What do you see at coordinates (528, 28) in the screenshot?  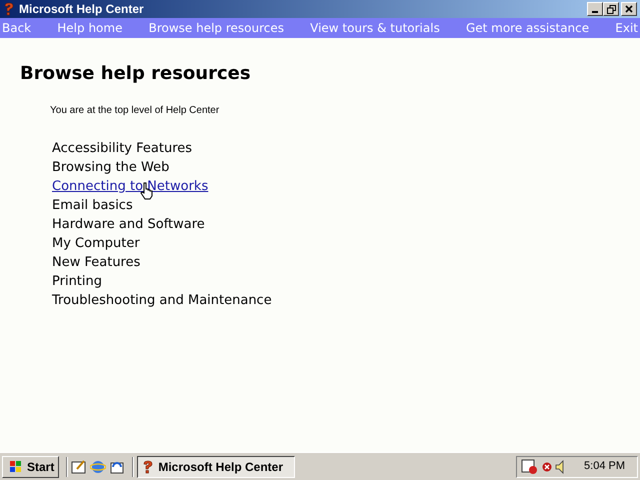 I see `nav-link: Get more assistance` at bounding box center [528, 28].